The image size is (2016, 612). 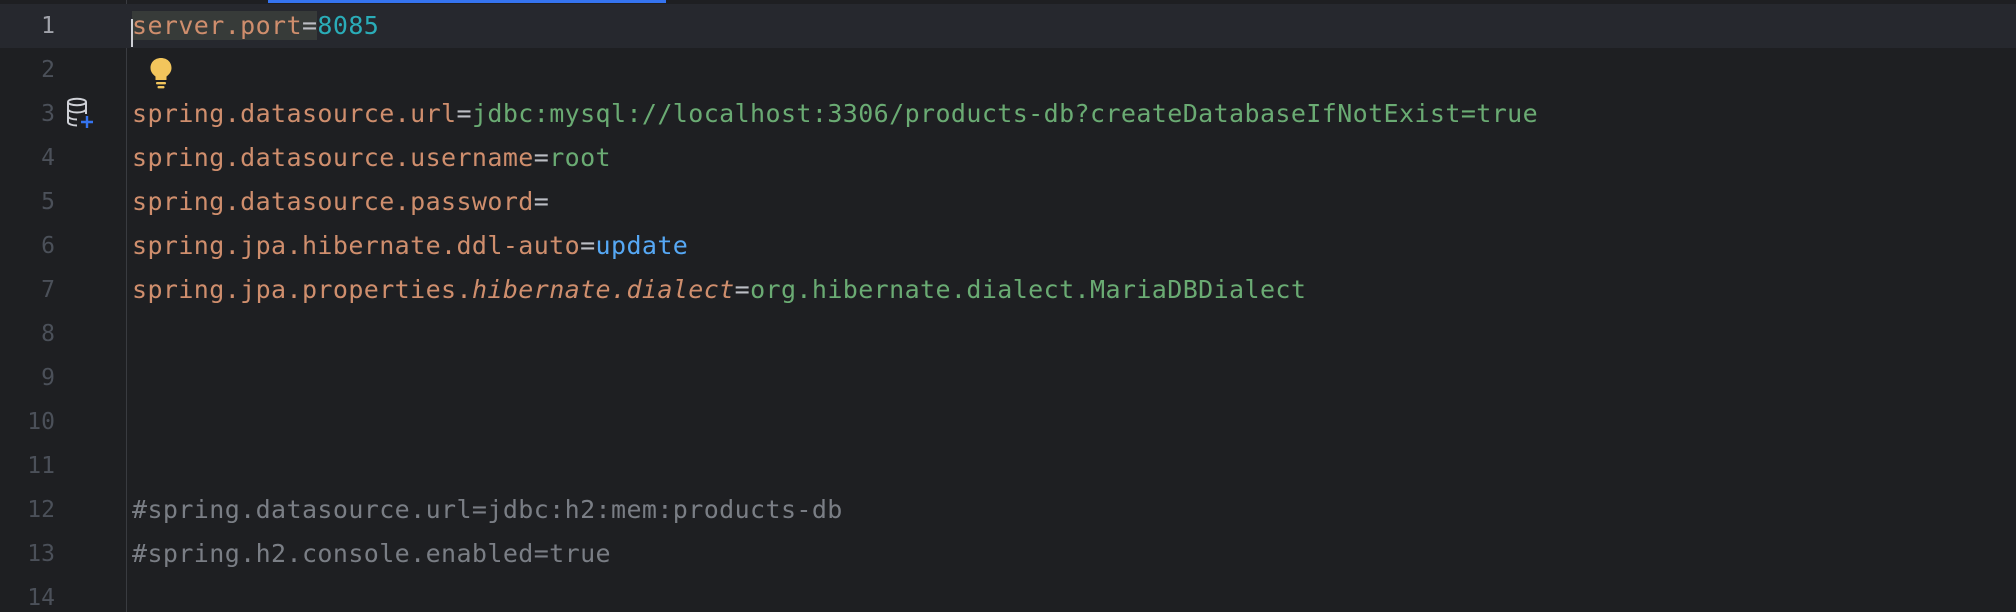 What do you see at coordinates (27, 290) in the screenshot?
I see `line-number: 7` at bounding box center [27, 290].